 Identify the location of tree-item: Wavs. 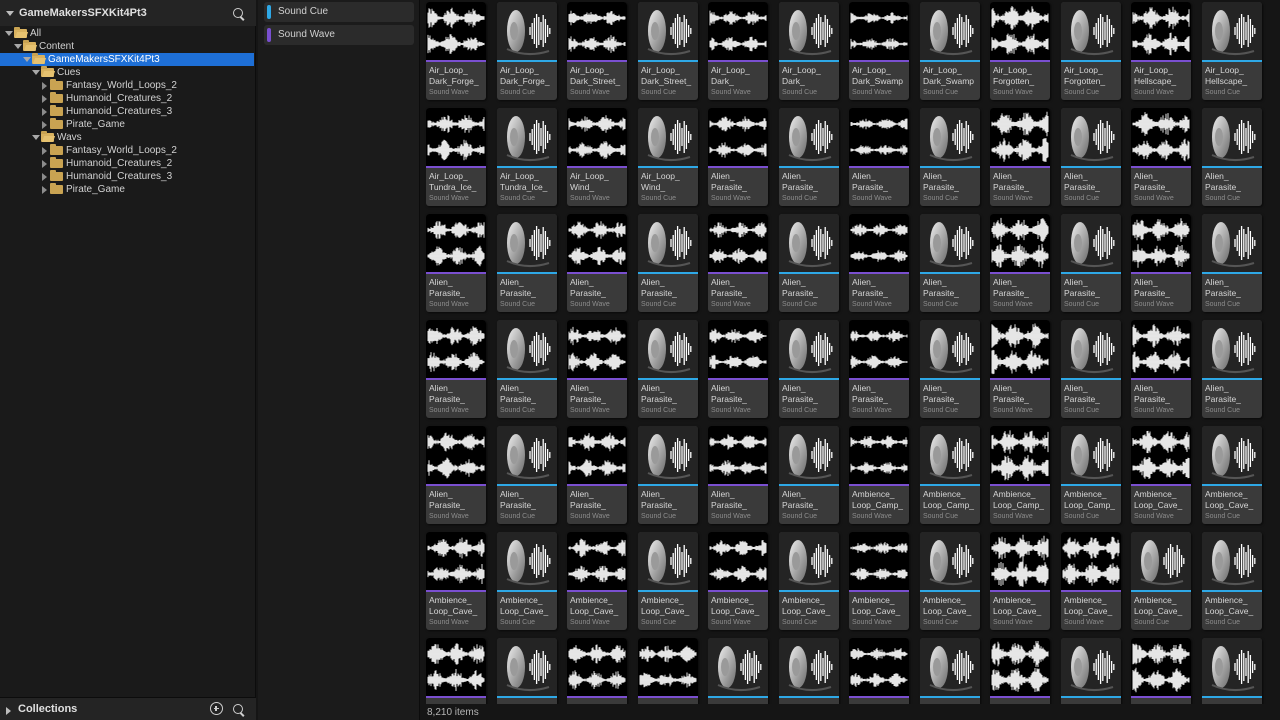
(127, 137).